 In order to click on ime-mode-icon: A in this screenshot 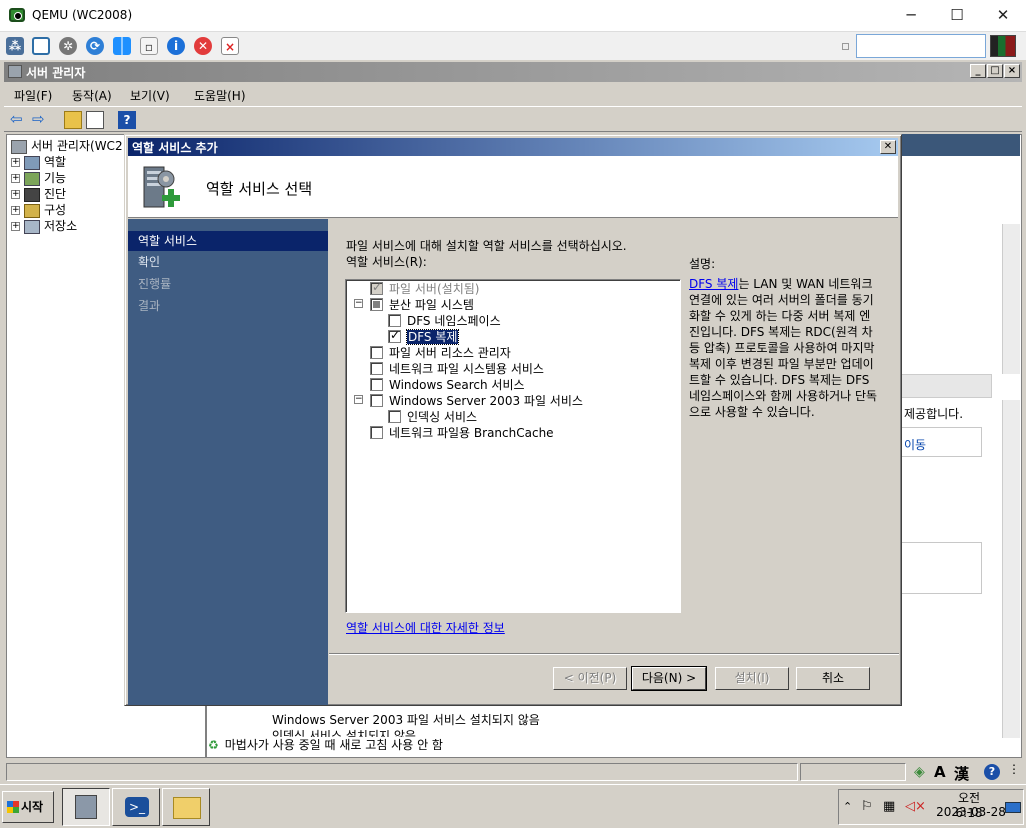, I will do `click(940, 772)`.